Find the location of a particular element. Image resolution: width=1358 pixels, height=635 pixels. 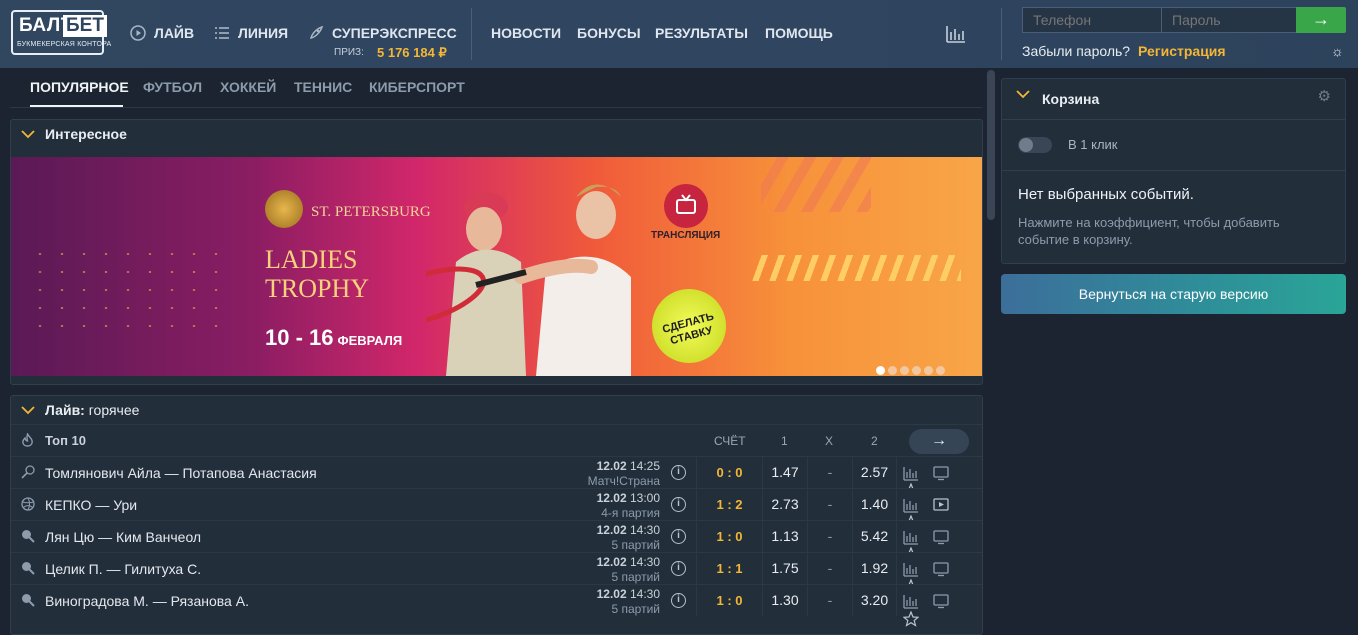

password-input is located at coordinates (1229, 20).